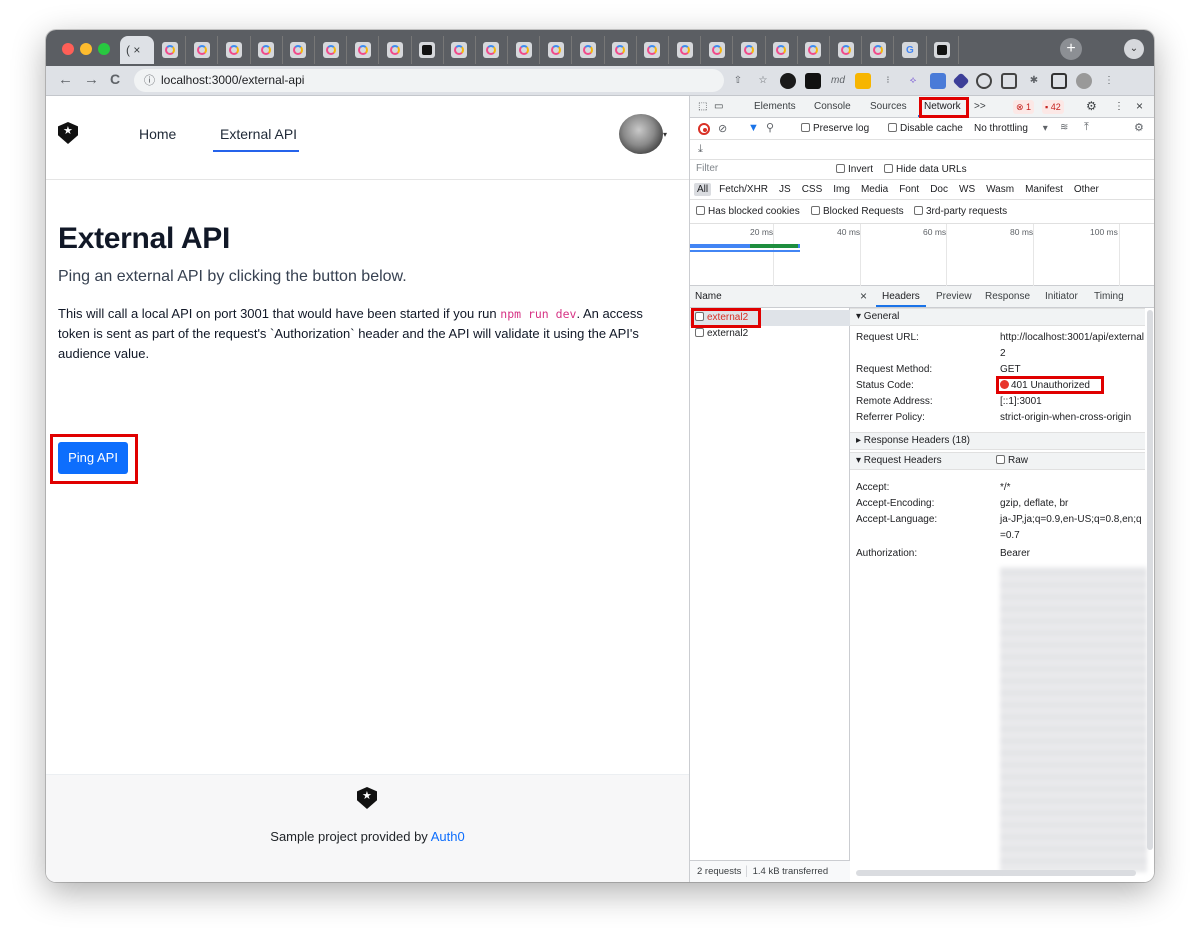 The width and height of the screenshot is (1200, 944). What do you see at coordinates (1071, 49) in the screenshot?
I see `new-tab-button: +` at bounding box center [1071, 49].